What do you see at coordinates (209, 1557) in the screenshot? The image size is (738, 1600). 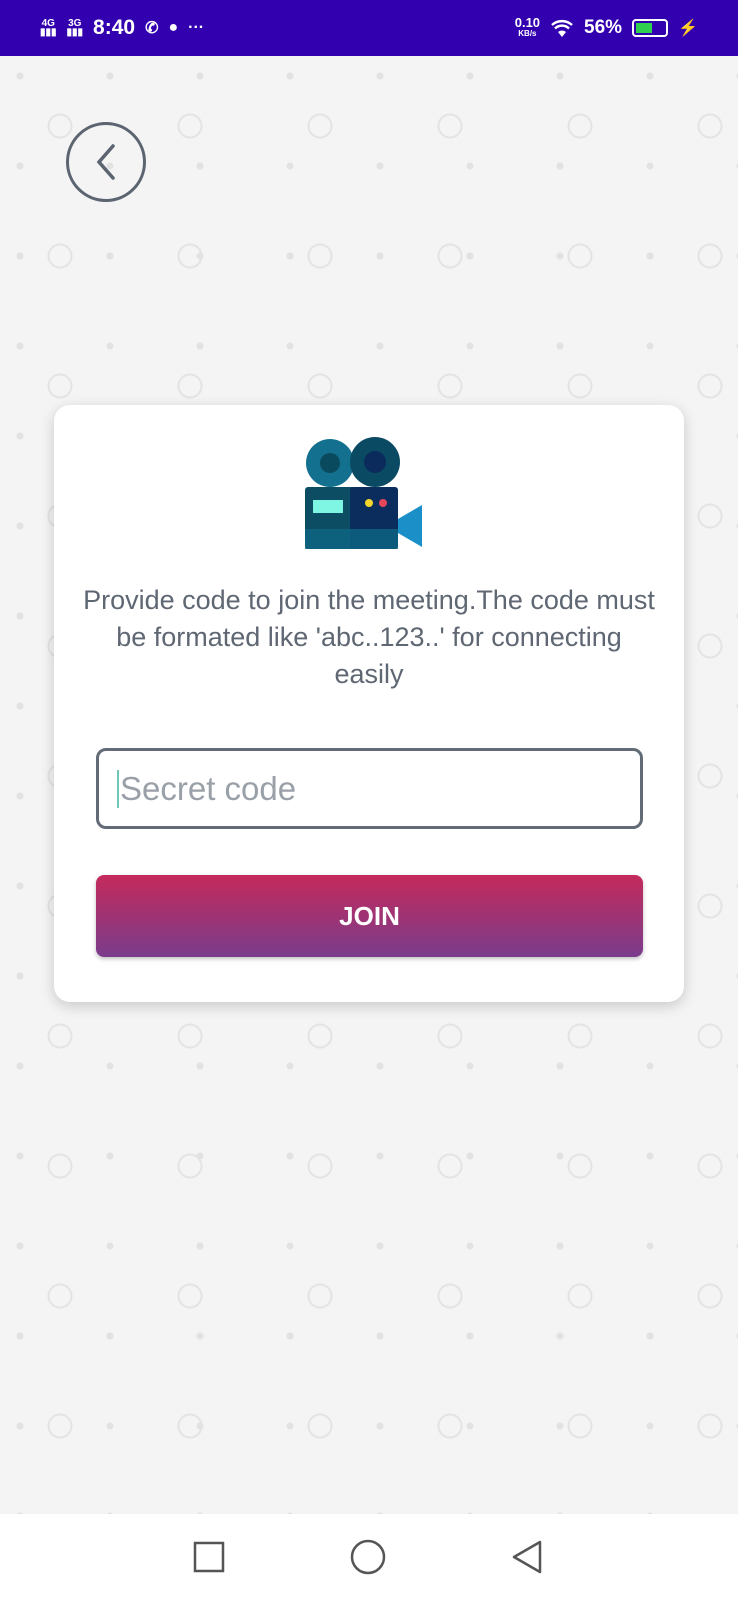 I see `recents-icon` at bounding box center [209, 1557].